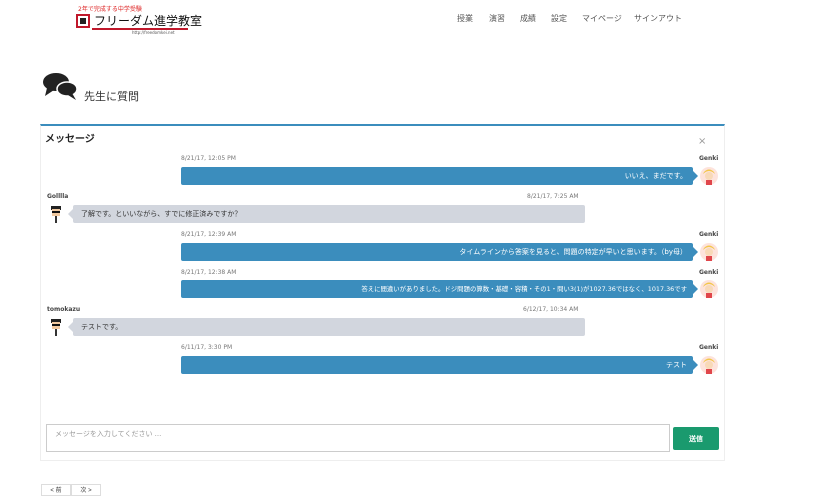  I want to click on message-time: 8/21/17, 7:25 AM, so click(553, 196).